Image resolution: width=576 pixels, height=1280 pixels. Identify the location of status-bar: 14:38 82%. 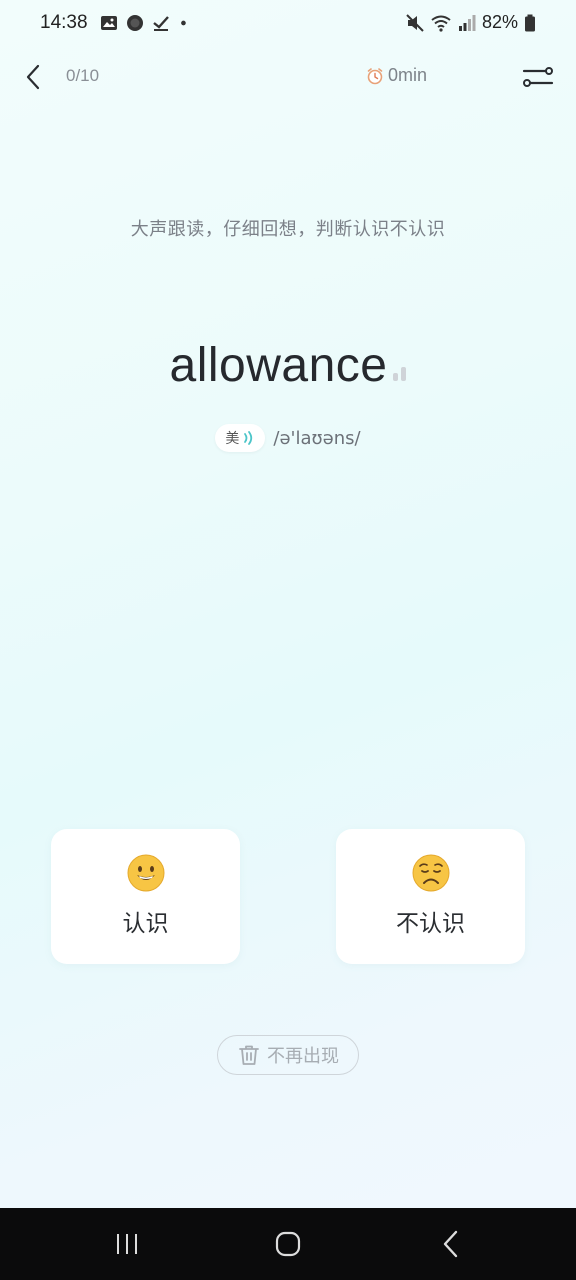
(288, 24).